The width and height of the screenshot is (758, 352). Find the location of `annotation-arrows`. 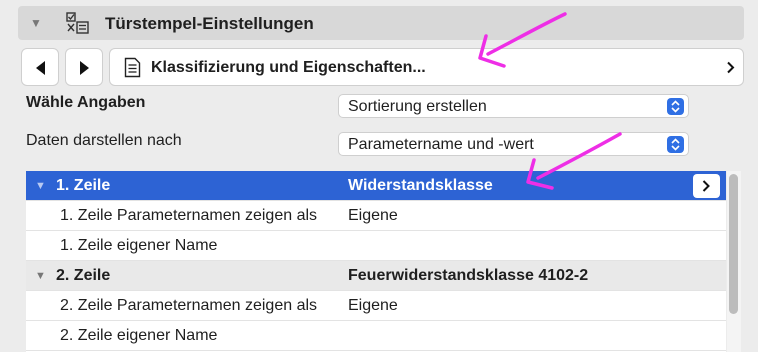

annotation-arrows is located at coordinates (550, 101).